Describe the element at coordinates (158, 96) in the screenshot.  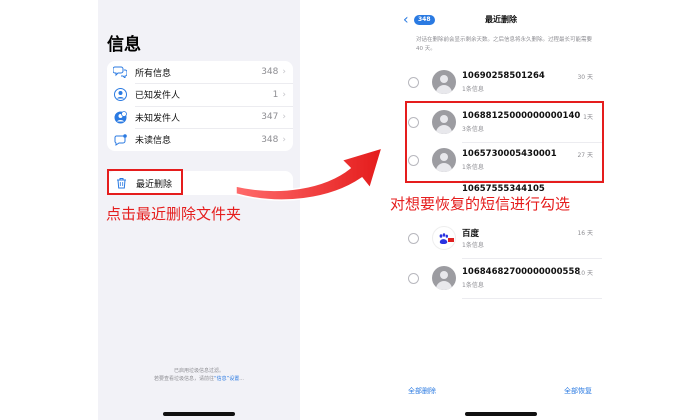
I see `filter-label: 已知发件人` at that location.